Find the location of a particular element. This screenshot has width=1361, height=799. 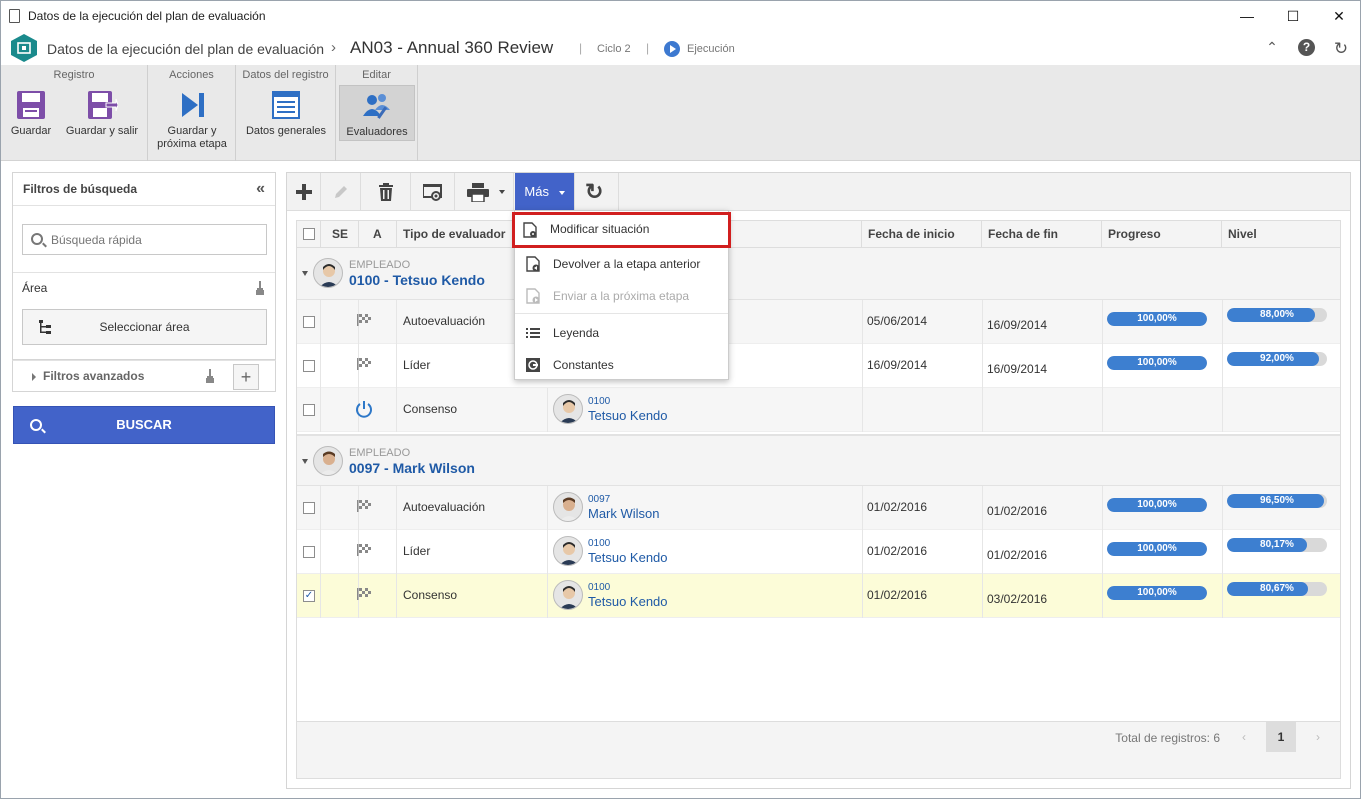

a-cell is located at coordinates (378, 322).